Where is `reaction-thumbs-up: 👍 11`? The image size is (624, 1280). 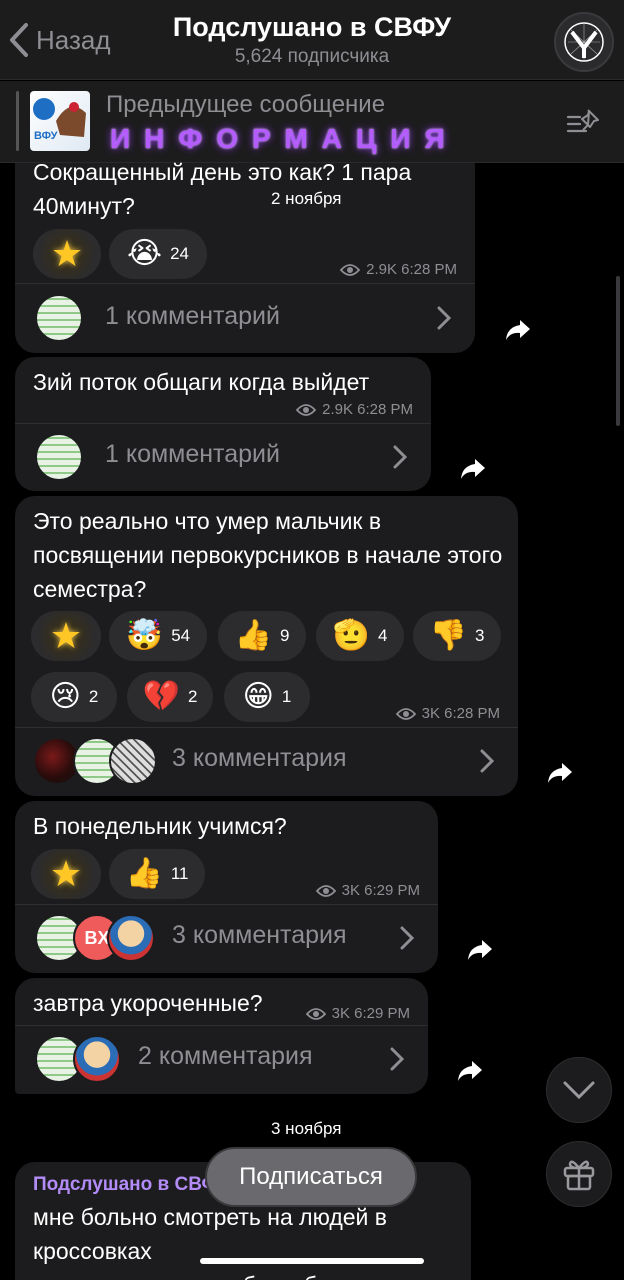 reaction-thumbs-up: 👍 11 is located at coordinates (157, 874).